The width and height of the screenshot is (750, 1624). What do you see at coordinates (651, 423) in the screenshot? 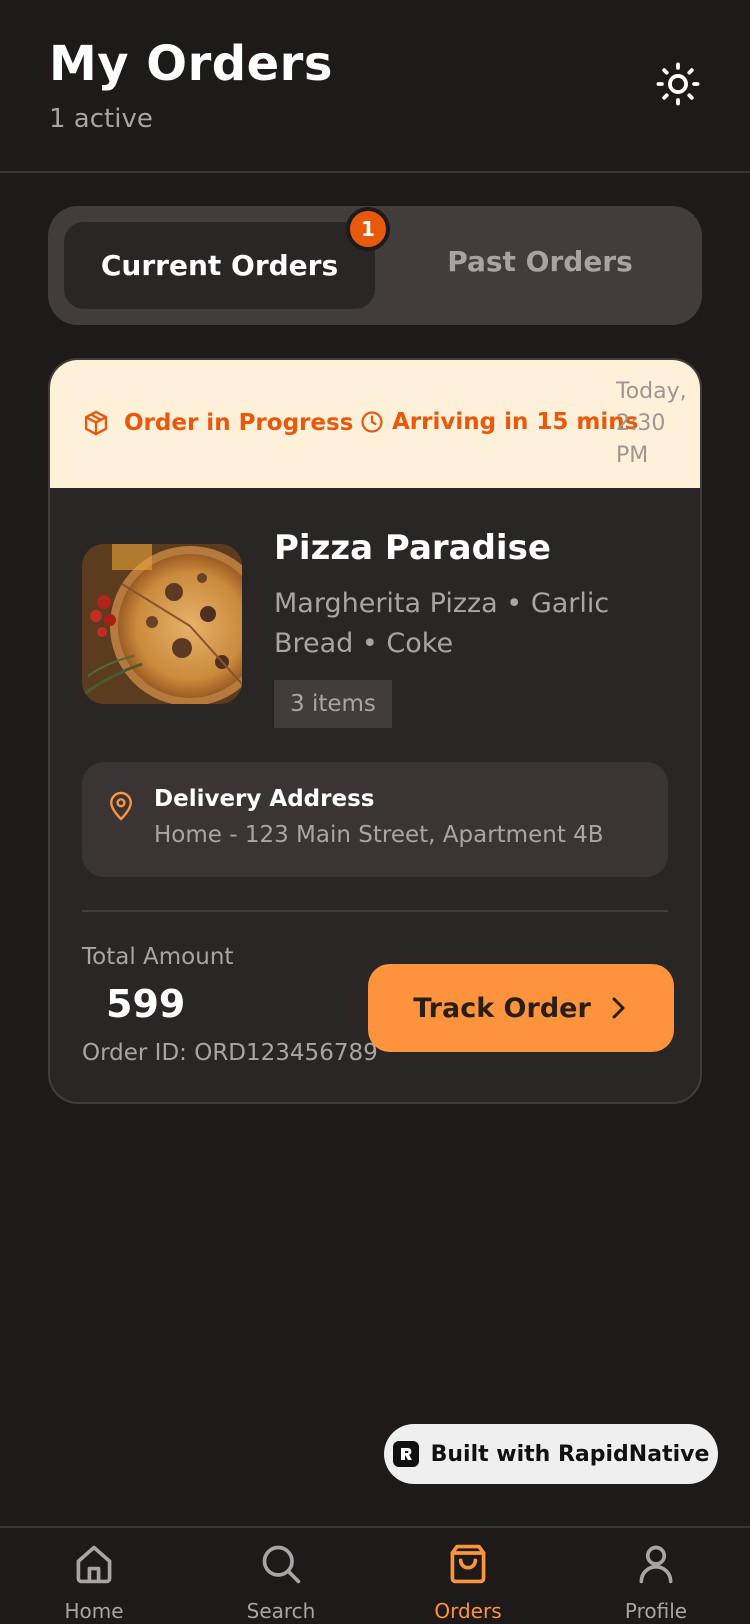
I see `order-time: Today, 2:30 PM` at bounding box center [651, 423].